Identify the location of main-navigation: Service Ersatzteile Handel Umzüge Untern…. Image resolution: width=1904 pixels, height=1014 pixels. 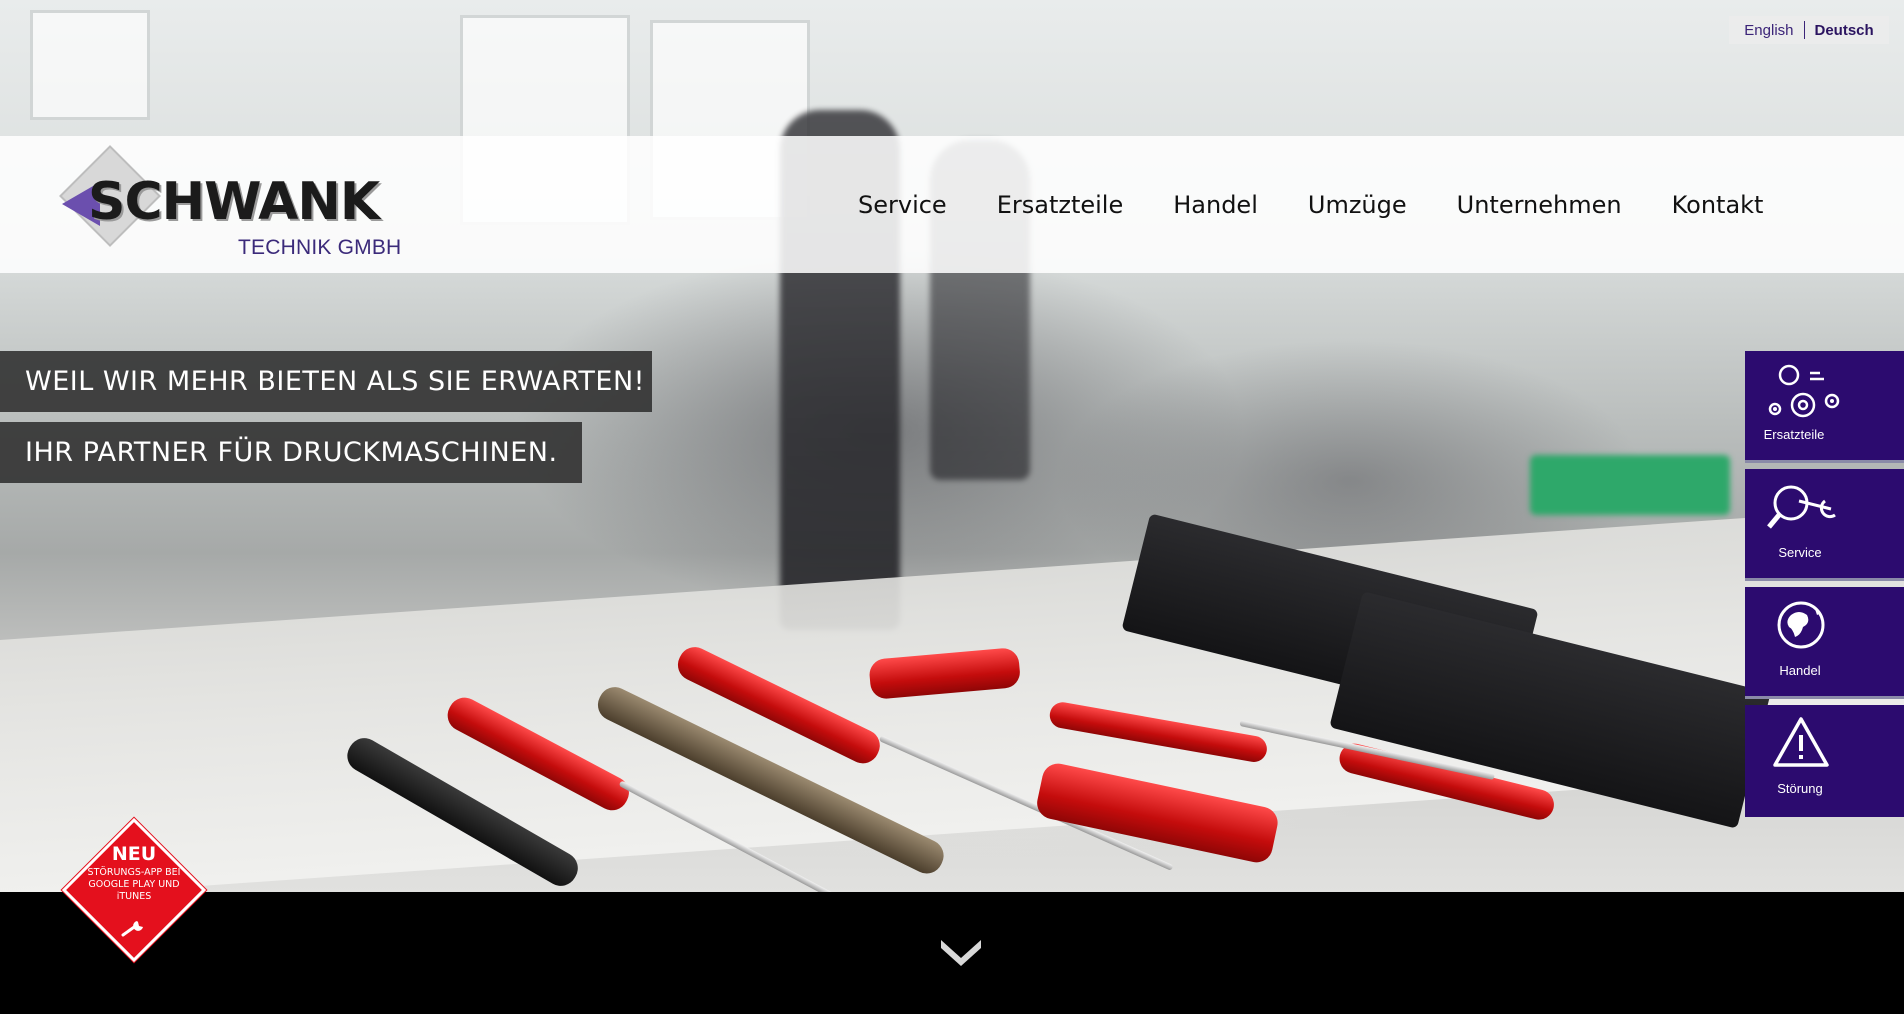
(1310, 204).